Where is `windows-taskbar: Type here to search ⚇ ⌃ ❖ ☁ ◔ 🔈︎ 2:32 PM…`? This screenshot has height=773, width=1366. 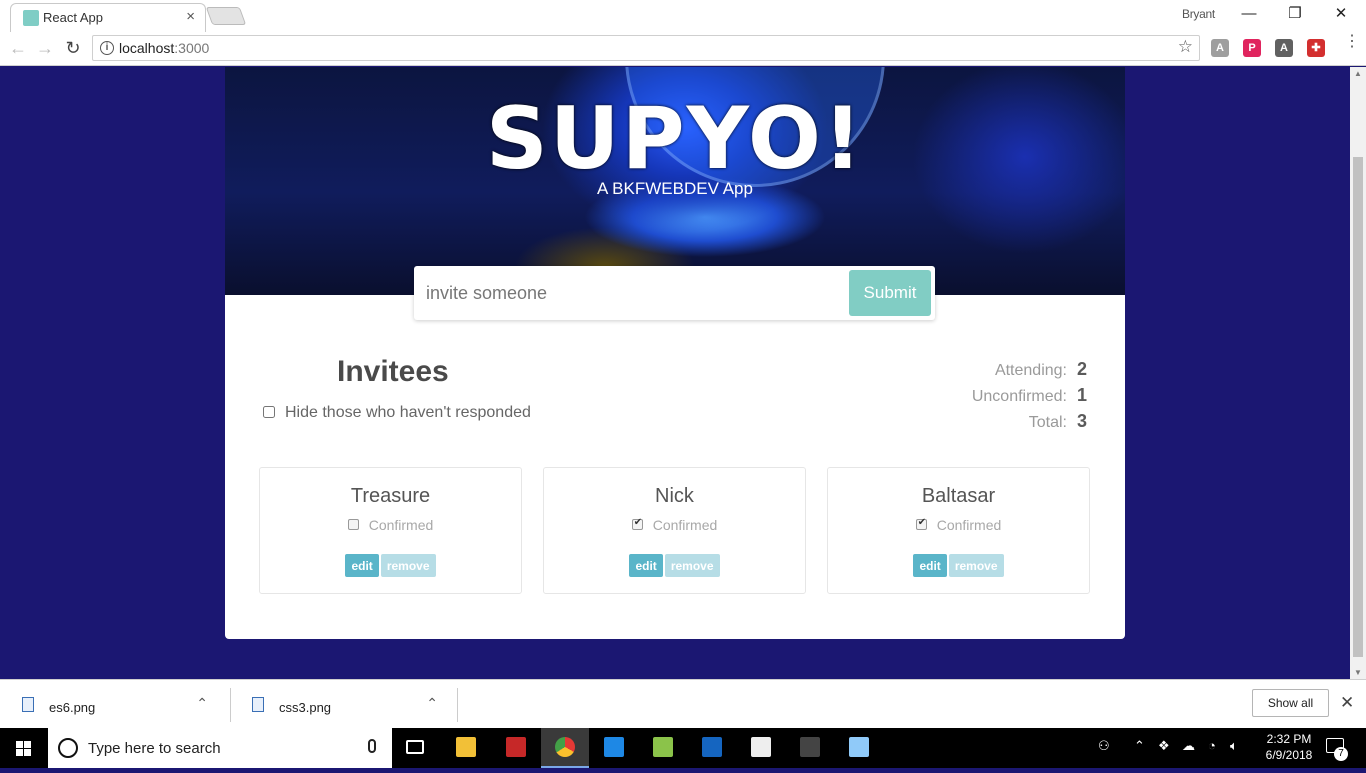
windows-taskbar: Type here to search ⚇ ⌃ ❖ ☁ ◔ 🔈︎ 2:32 PM… is located at coordinates (683, 748).